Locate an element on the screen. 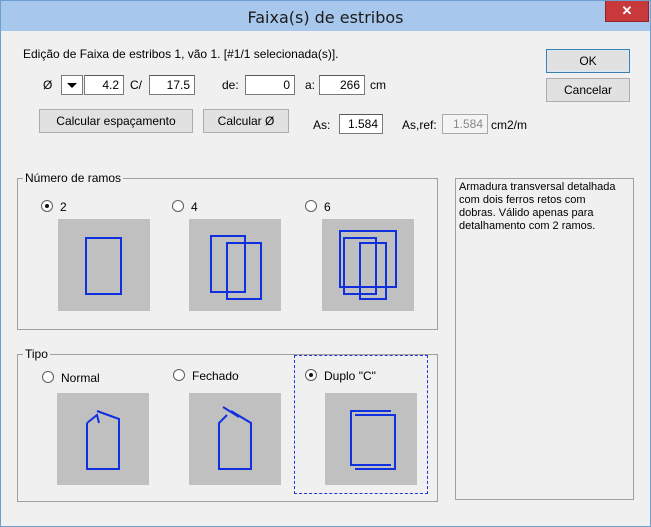 The image size is (651, 527). calc-spacing-button: Calcular espaçamento is located at coordinates (116, 121).